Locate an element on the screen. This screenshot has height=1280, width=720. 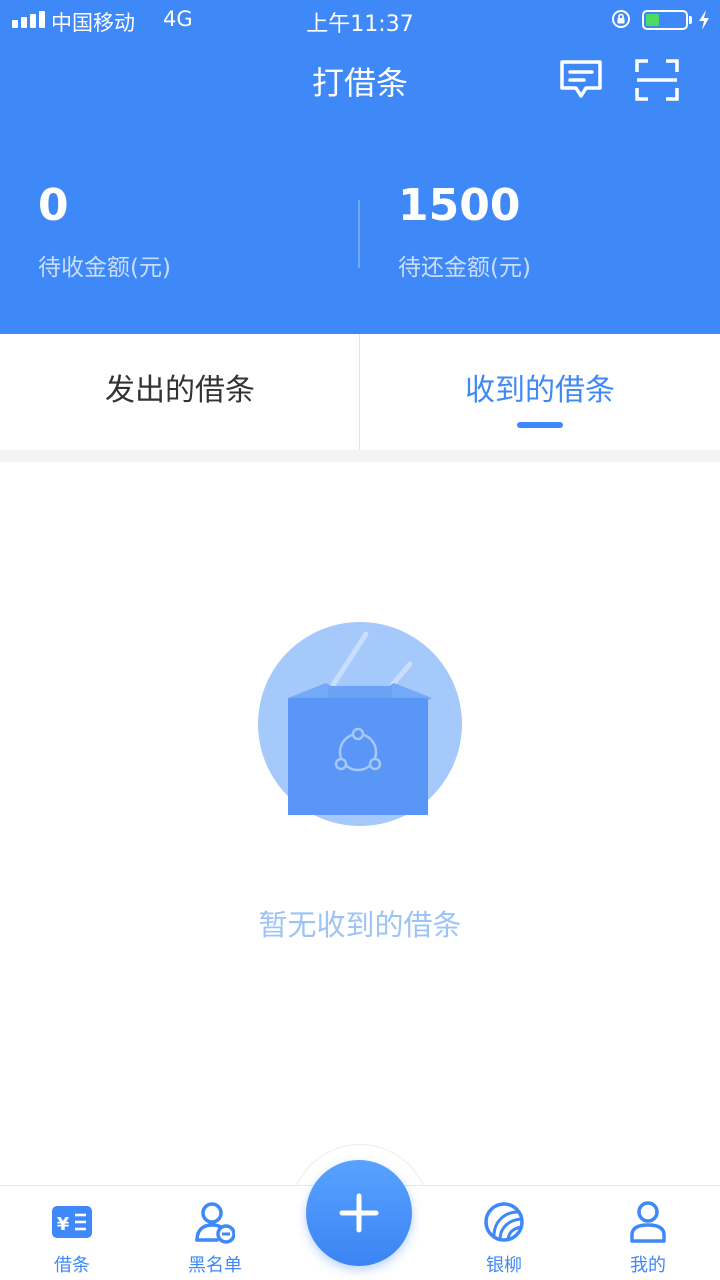
nav-label-profile: 我的 is located at coordinates (648, 1265).